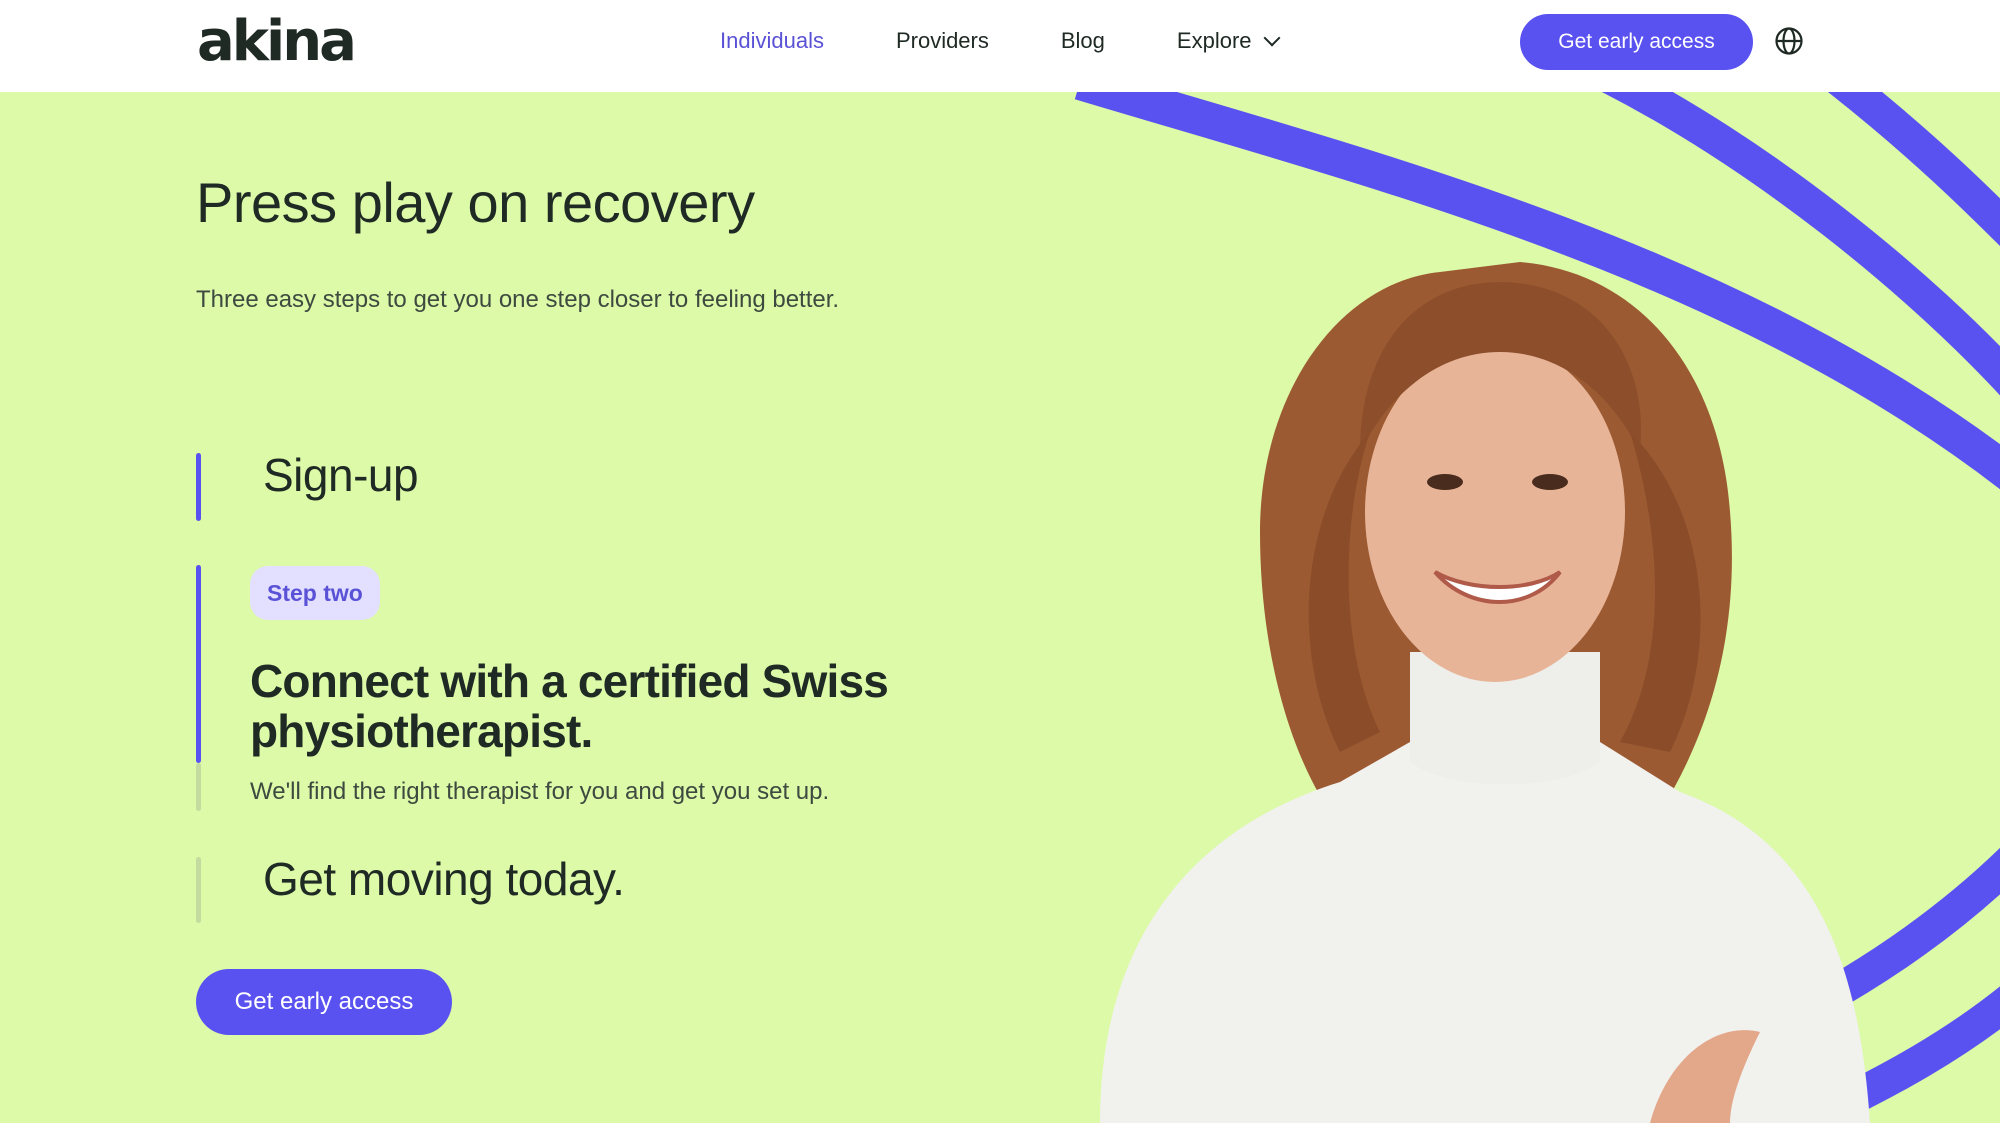 The height and width of the screenshot is (1123, 2000). Describe the element at coordinates (198, 487) in the screenshot. I see `step-one-indicator` at that location.